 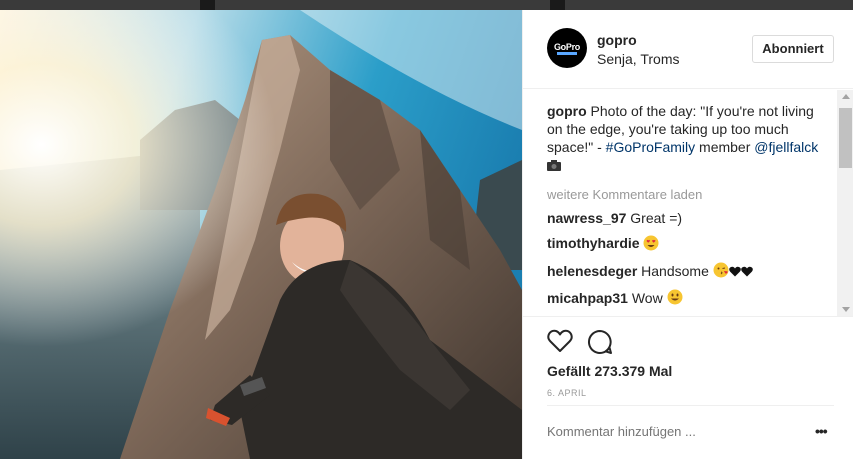 I want to click on mention-link: @fjellfalck, so click(x=786, y=147).